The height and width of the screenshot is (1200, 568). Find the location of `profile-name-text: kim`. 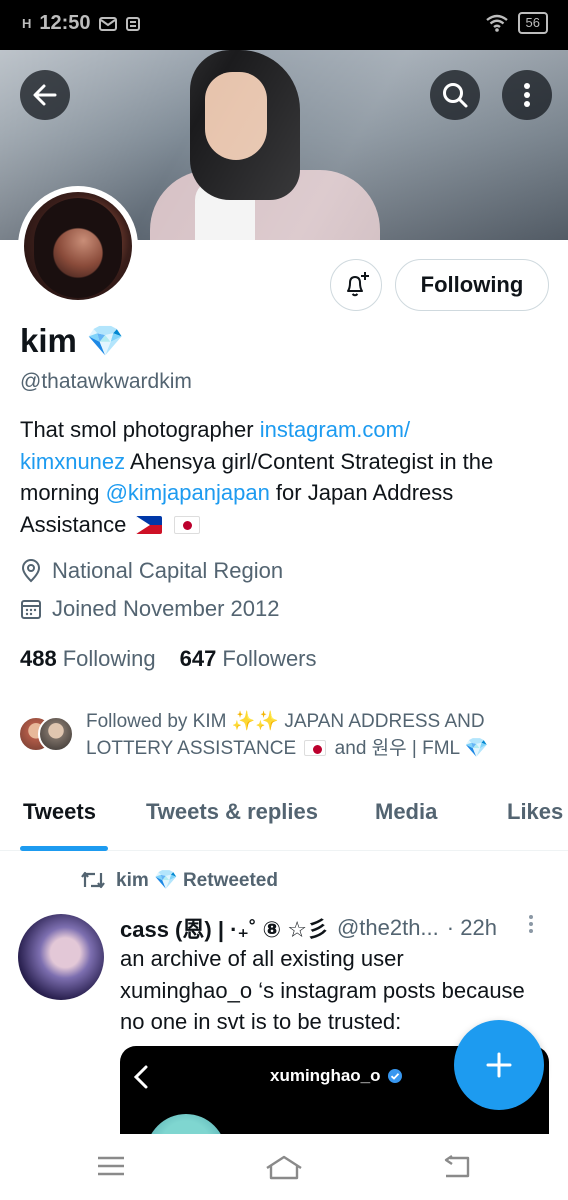

profile-name-text: kim is located at coordinates (48, 340).